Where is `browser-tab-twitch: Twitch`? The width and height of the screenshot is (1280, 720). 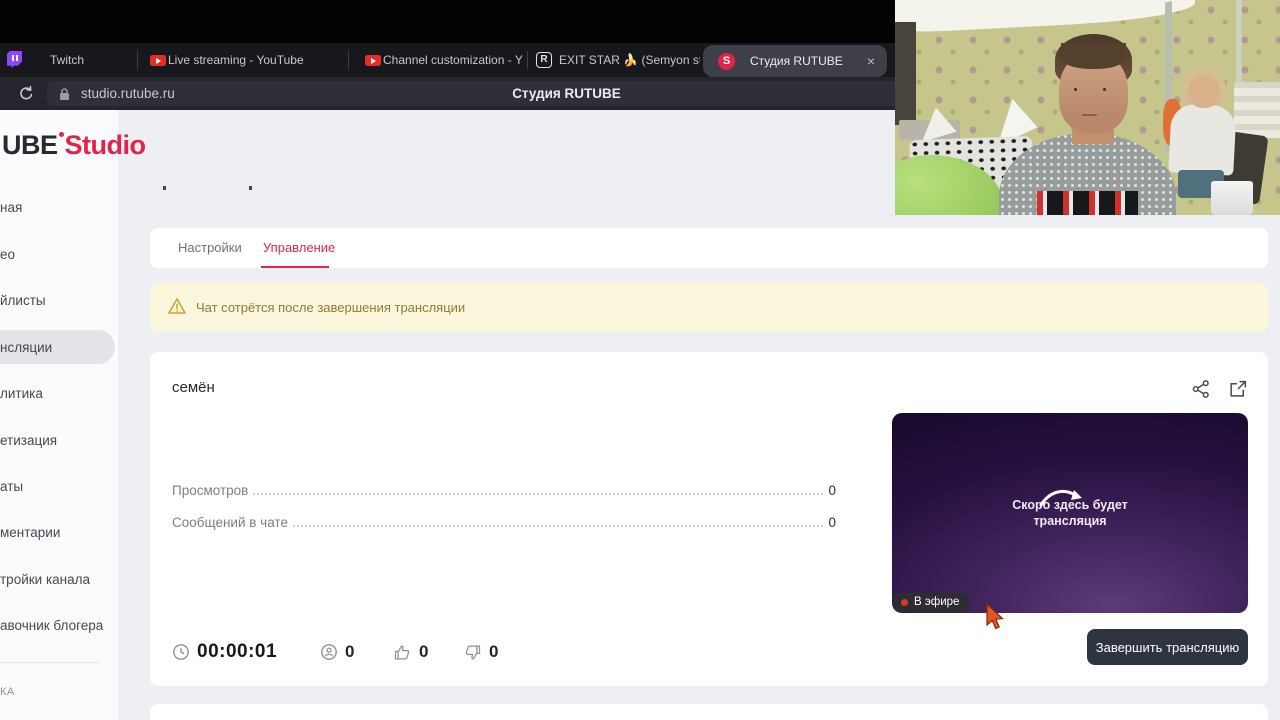 browser-tab-twitch: Twitch is located at coordinates (68, 60).